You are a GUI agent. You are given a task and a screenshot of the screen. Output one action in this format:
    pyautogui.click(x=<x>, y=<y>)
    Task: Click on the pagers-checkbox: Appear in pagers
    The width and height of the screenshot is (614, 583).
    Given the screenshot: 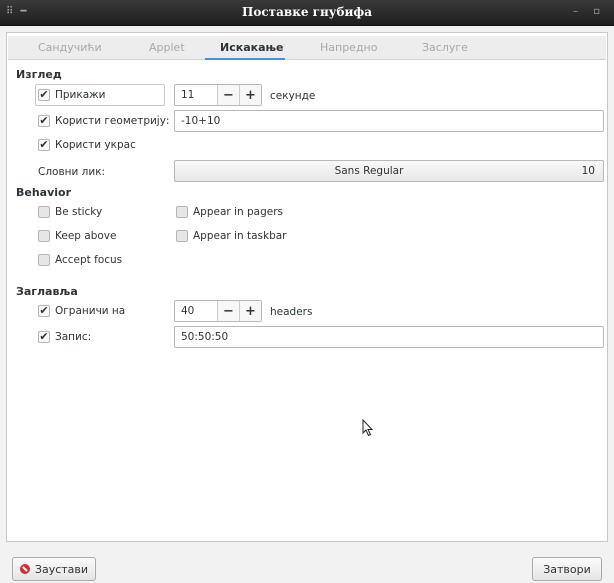 What is the action you would take?
    pyautogui.click(x=229, y=212)
    